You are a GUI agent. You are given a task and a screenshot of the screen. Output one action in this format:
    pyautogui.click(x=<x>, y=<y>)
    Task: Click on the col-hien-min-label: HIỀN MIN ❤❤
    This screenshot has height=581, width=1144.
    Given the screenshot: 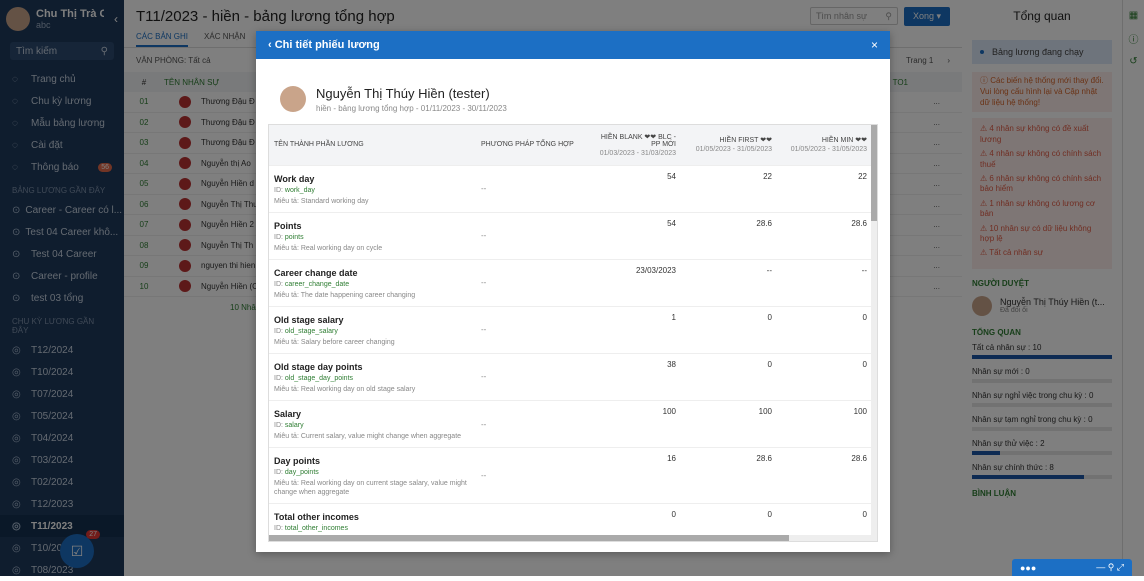 What is the action you would take?
    pyautogui.click(x=844, y=141)
    